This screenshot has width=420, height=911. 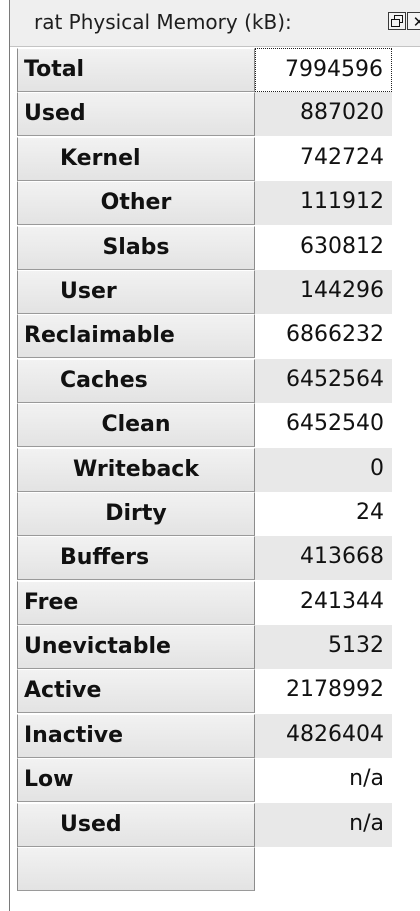 I want to click on row-header: Writeback, so click(x=136, y=469).